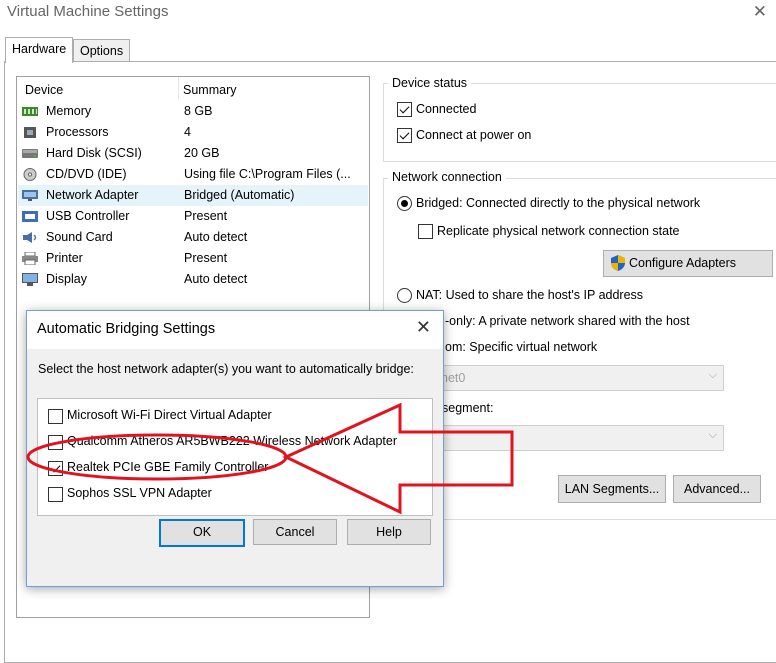  What do you see at coordinates (198, 111) in the screenshot?
I see `device-summary: 8 GB` at bounding box center [198, 111].